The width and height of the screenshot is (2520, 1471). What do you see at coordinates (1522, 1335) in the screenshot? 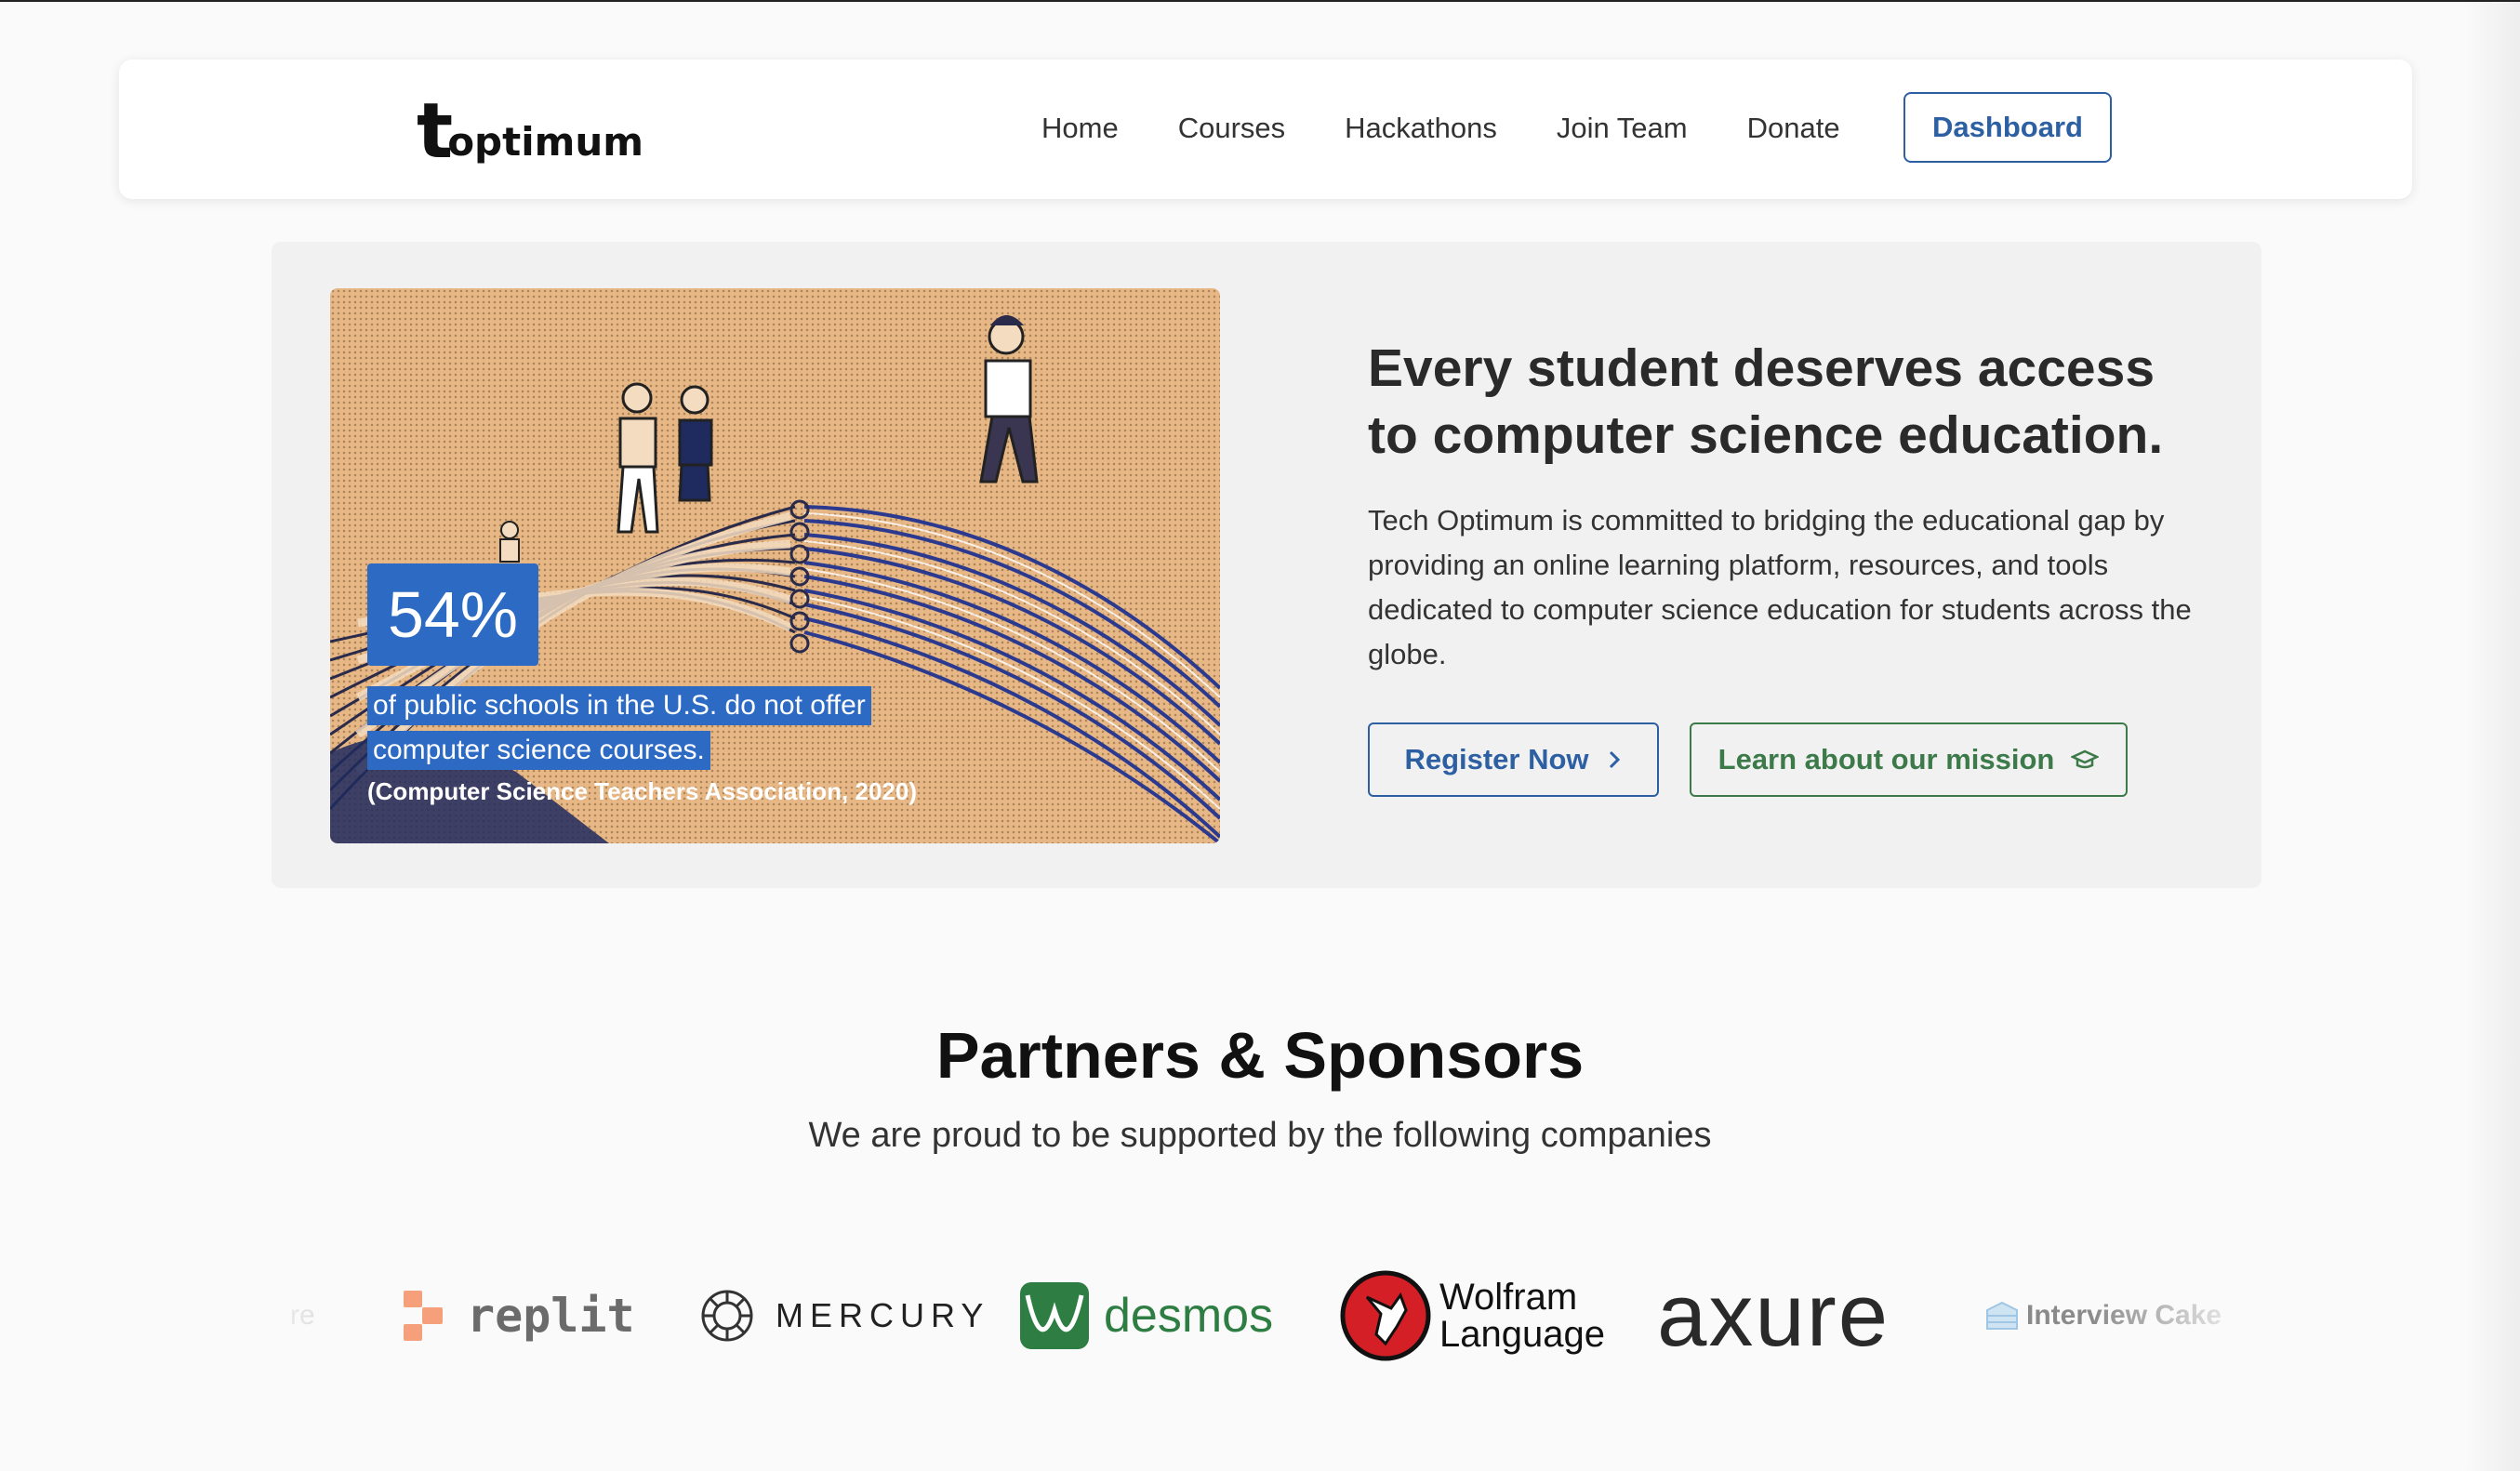
I see `wolfram-word-2: Language` at bounding box center [1522, 1335].